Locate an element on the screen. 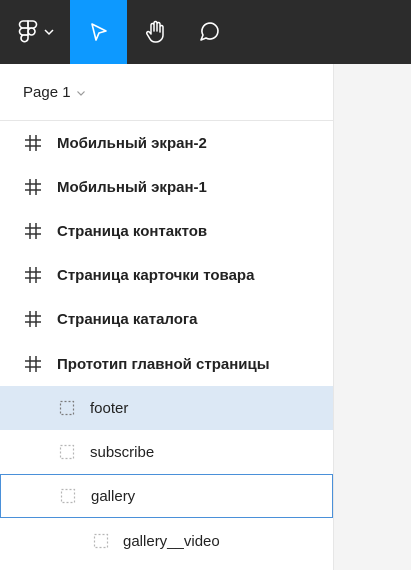  layer-label: gallery__video is located at coordinates (171, 541).